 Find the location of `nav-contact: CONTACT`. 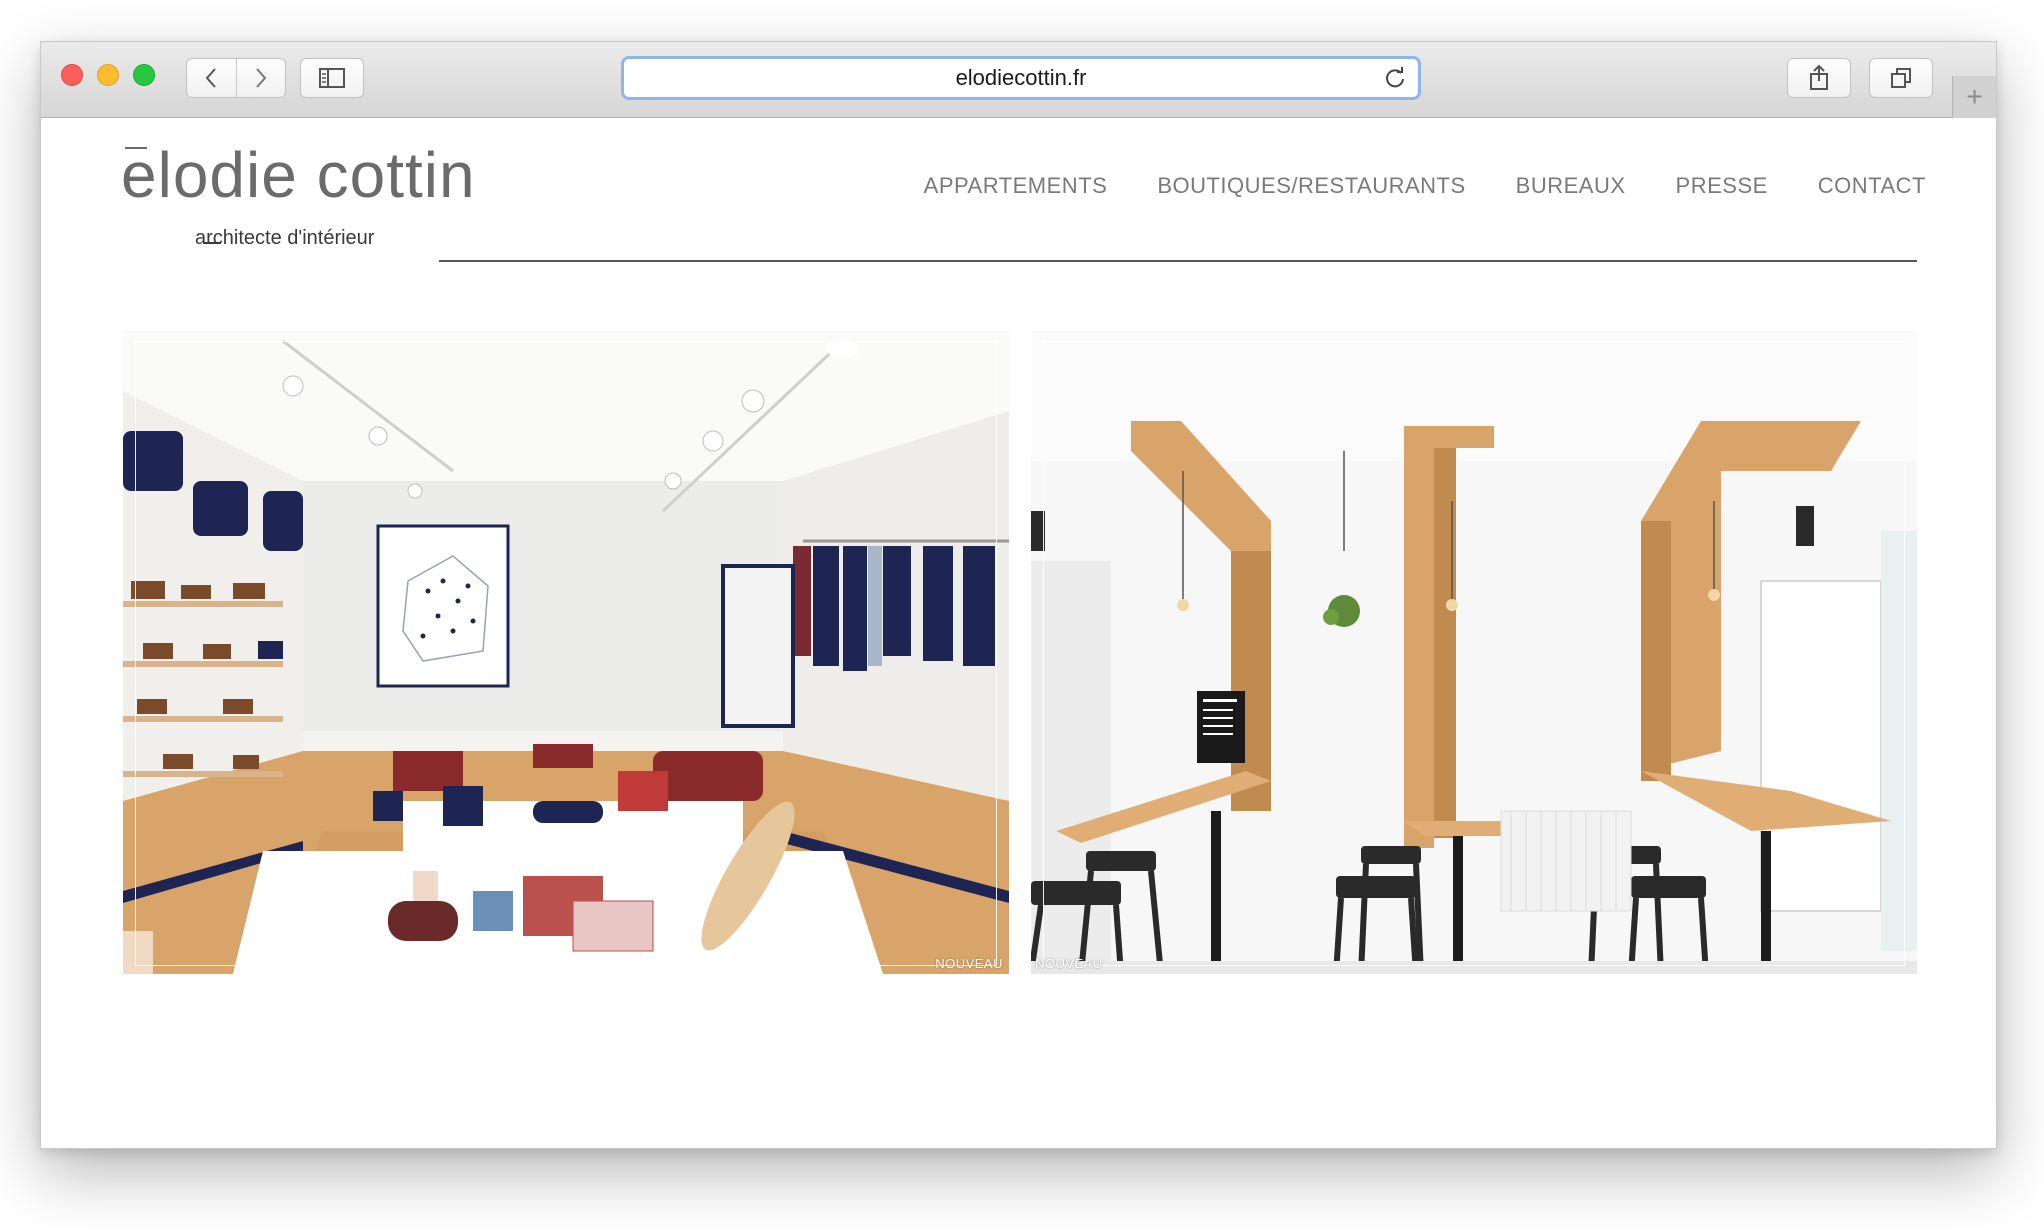

nav-contact: CONTACT is located at coordinates (1872, 186).